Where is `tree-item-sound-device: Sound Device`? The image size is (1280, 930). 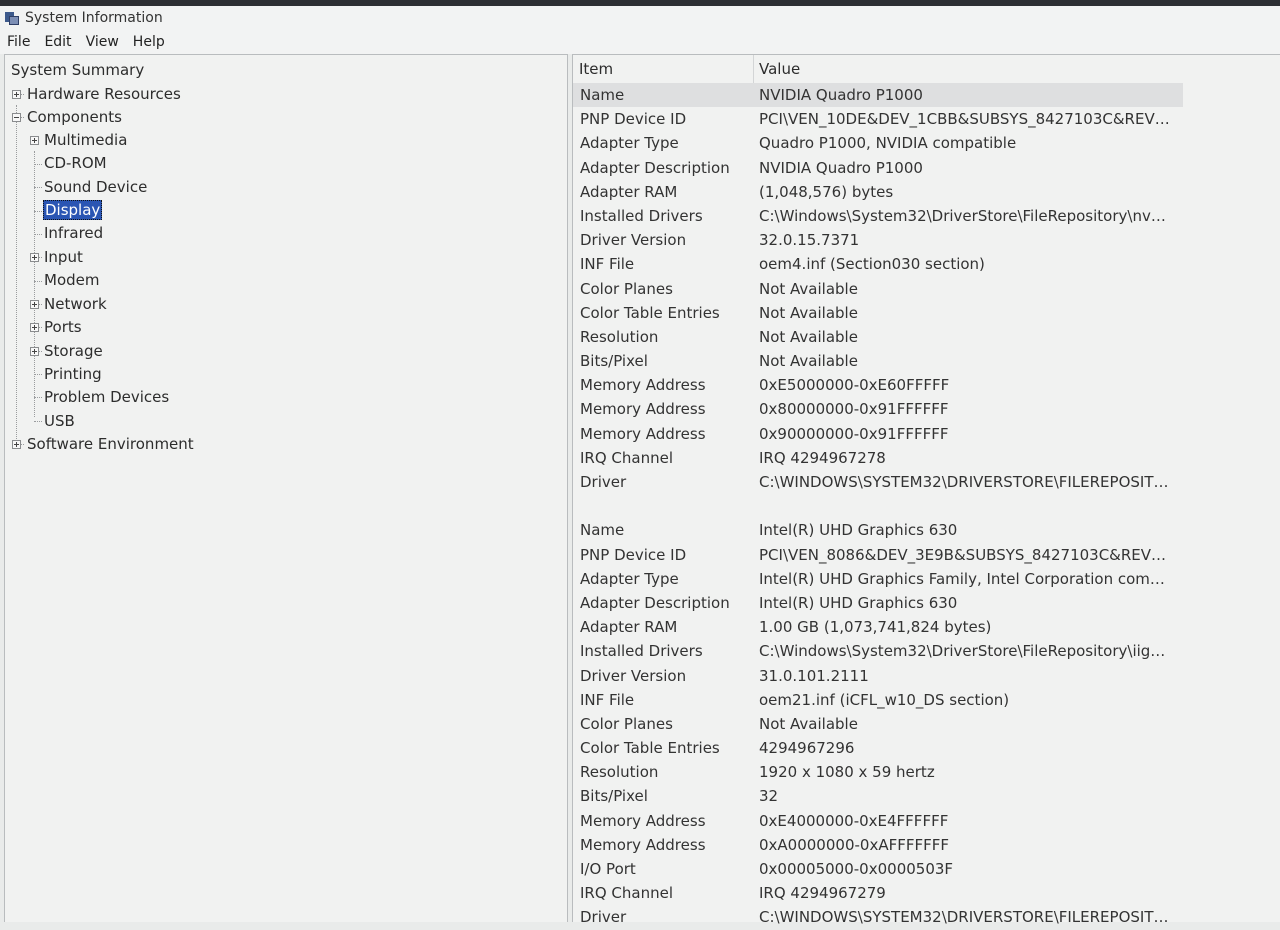 tree-item-sound-device: Sound Device is located at coordinates (95, 187).